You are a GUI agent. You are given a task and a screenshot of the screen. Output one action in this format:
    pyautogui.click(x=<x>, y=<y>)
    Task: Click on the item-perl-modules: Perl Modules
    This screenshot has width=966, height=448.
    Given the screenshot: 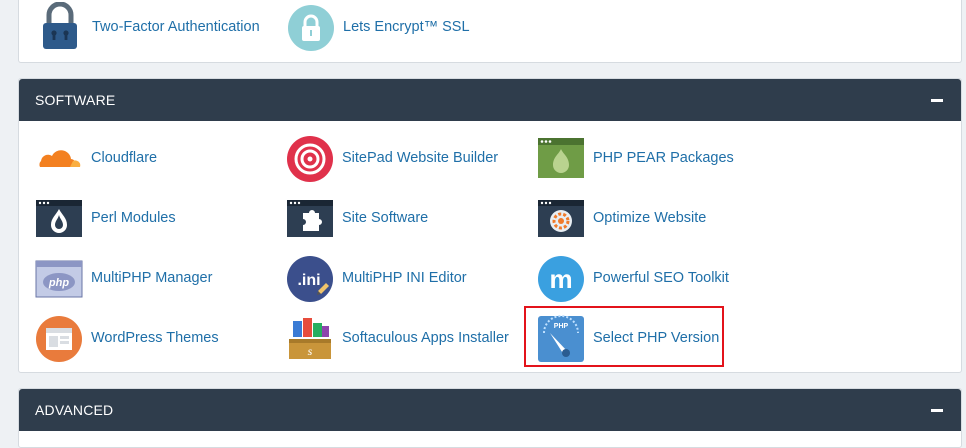 What is the action you would take?
    pyautogui.click(x=105, y=218)
    